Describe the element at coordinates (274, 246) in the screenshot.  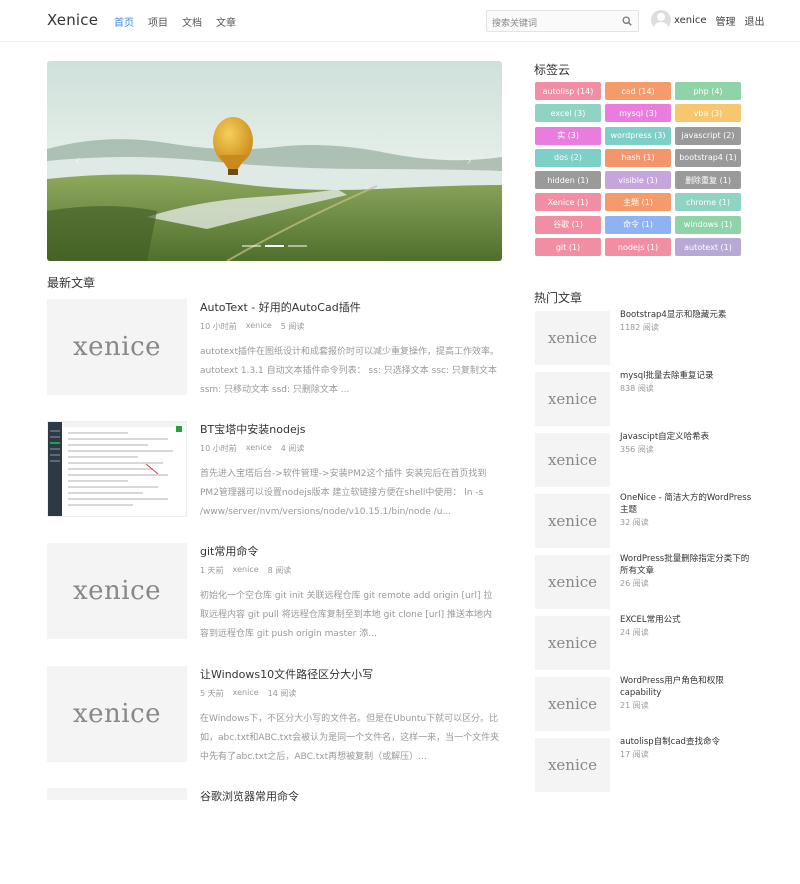
I see `carousel-dot-active` at that location.